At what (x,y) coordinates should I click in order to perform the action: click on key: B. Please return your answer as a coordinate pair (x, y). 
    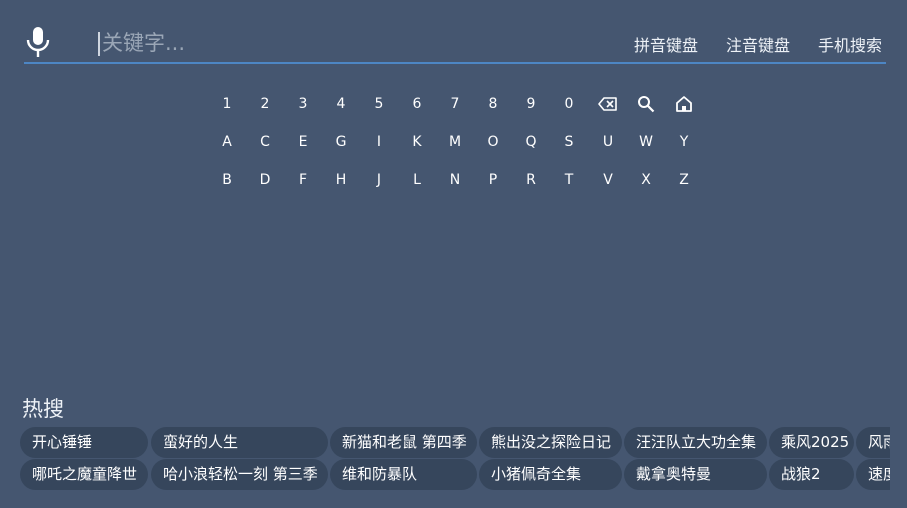
    Looking at the image, I should click on (227, 180).